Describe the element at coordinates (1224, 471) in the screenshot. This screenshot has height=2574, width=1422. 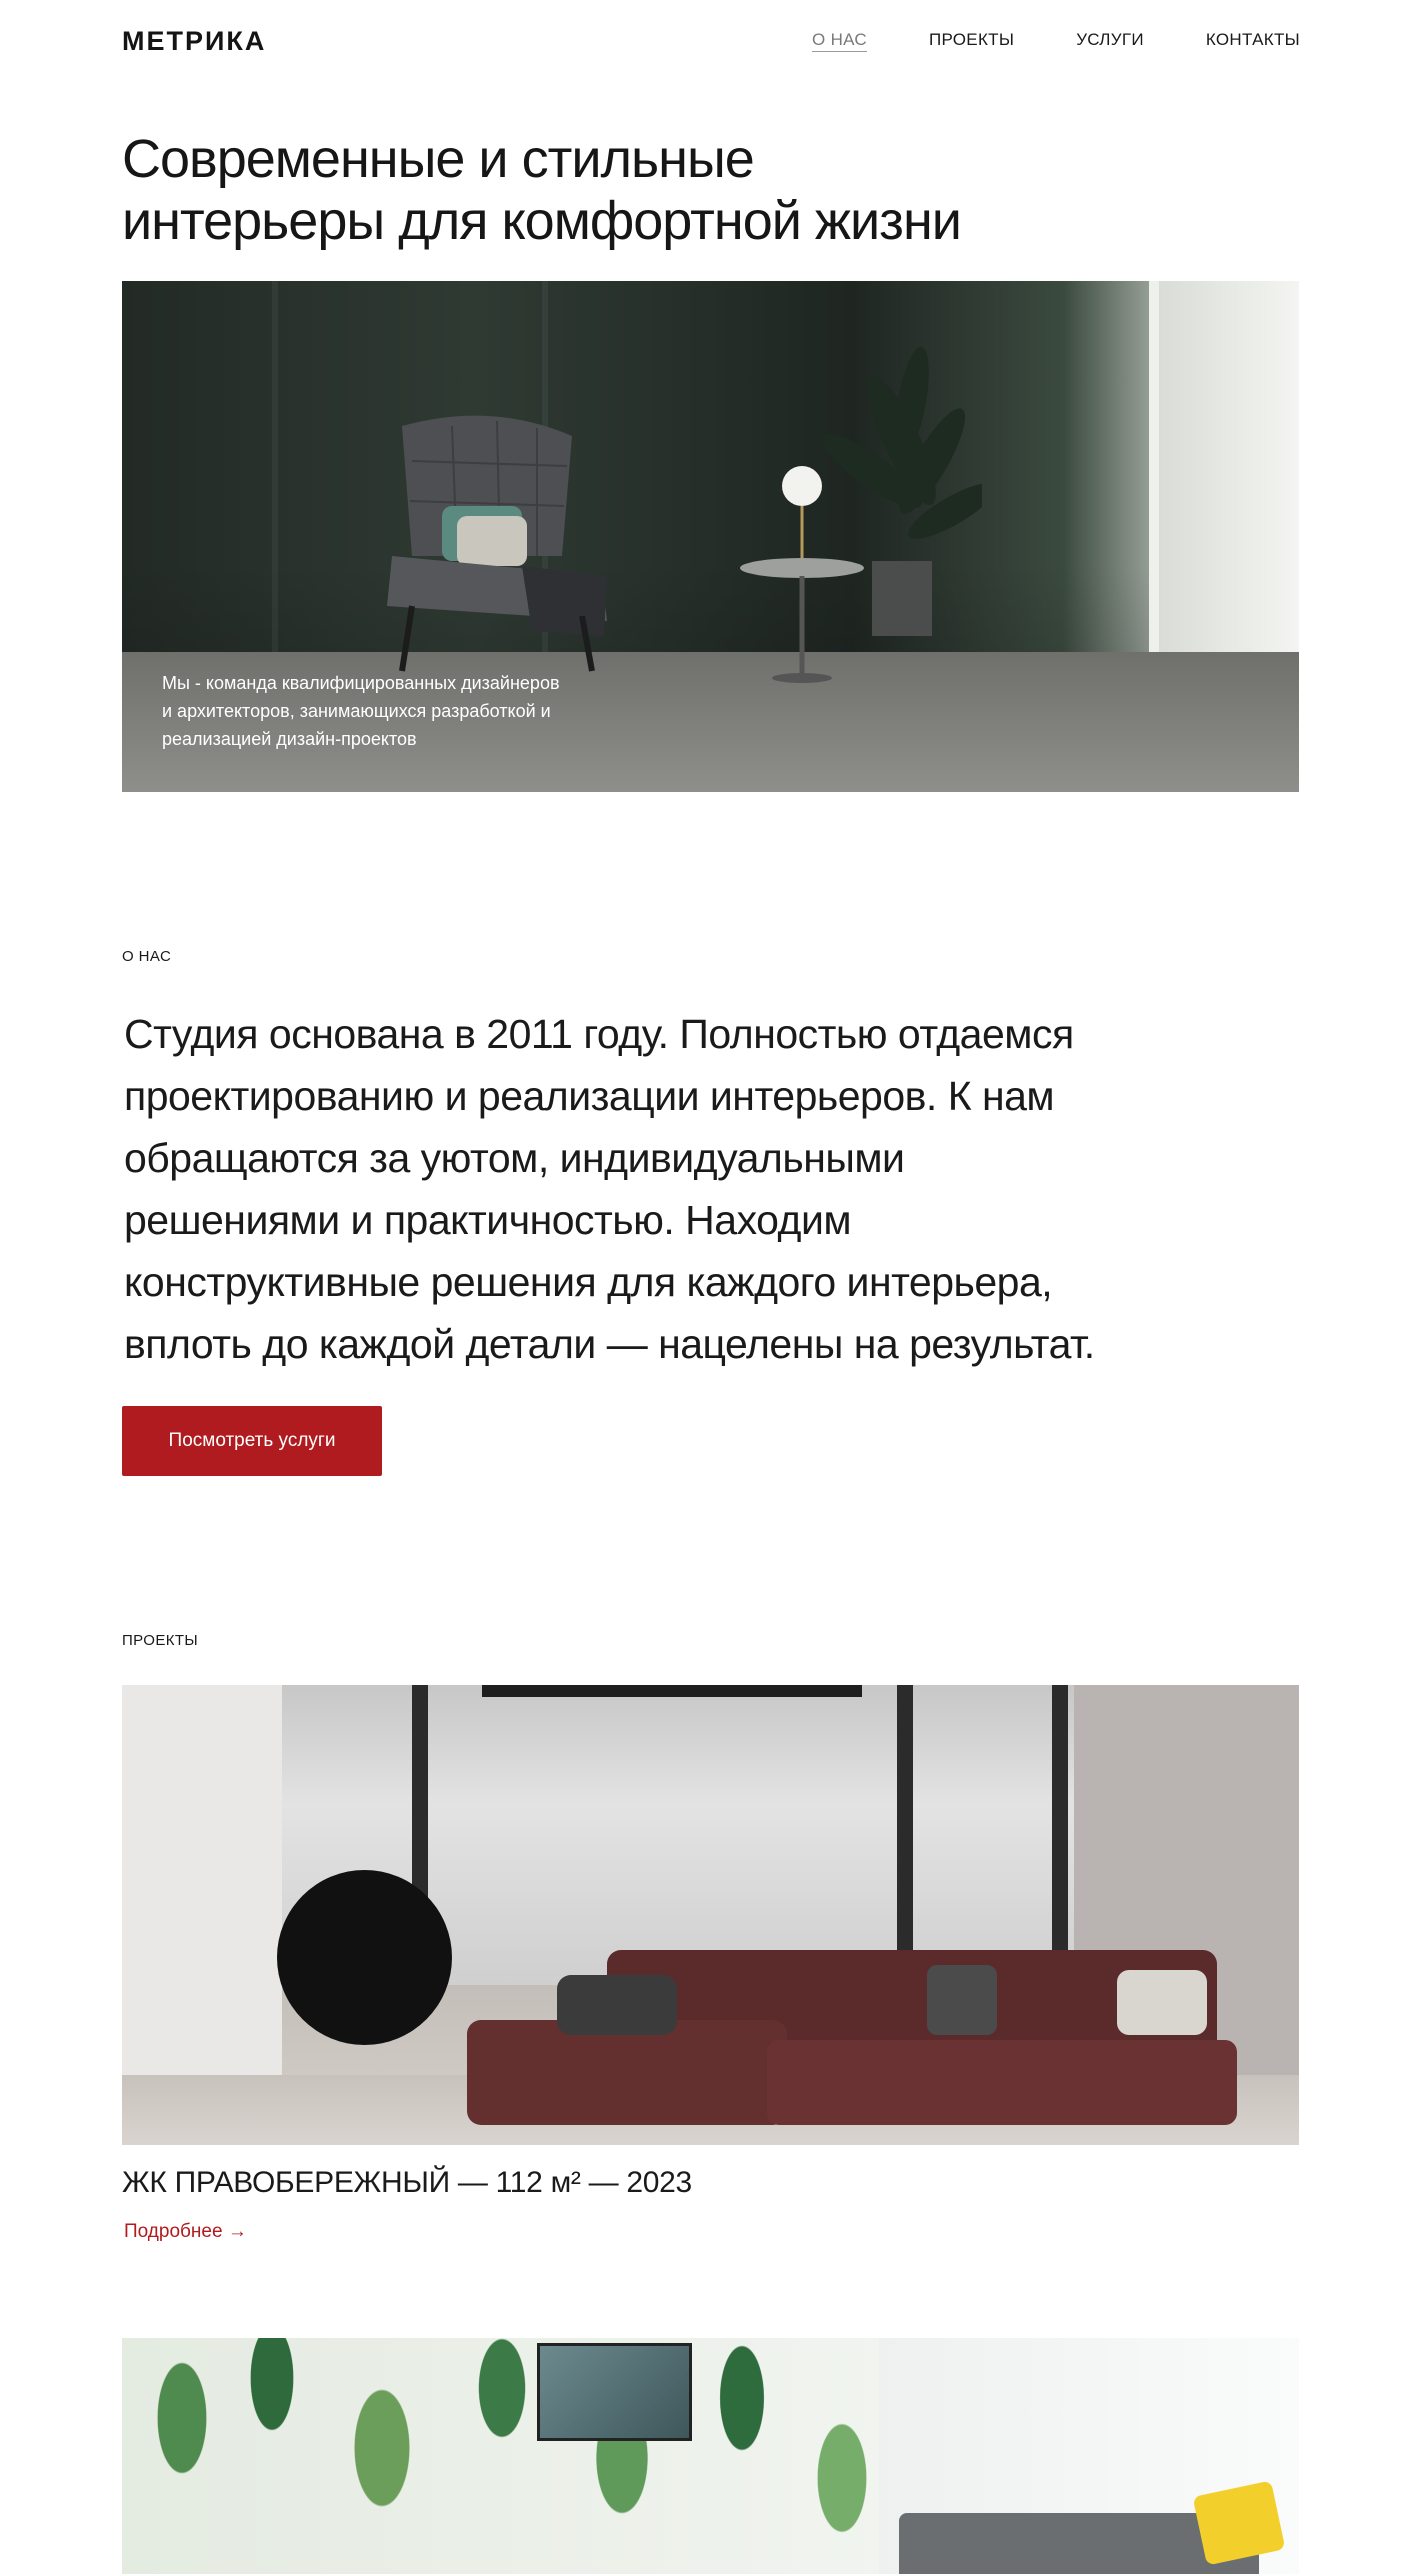
I see `window-image` at that location.